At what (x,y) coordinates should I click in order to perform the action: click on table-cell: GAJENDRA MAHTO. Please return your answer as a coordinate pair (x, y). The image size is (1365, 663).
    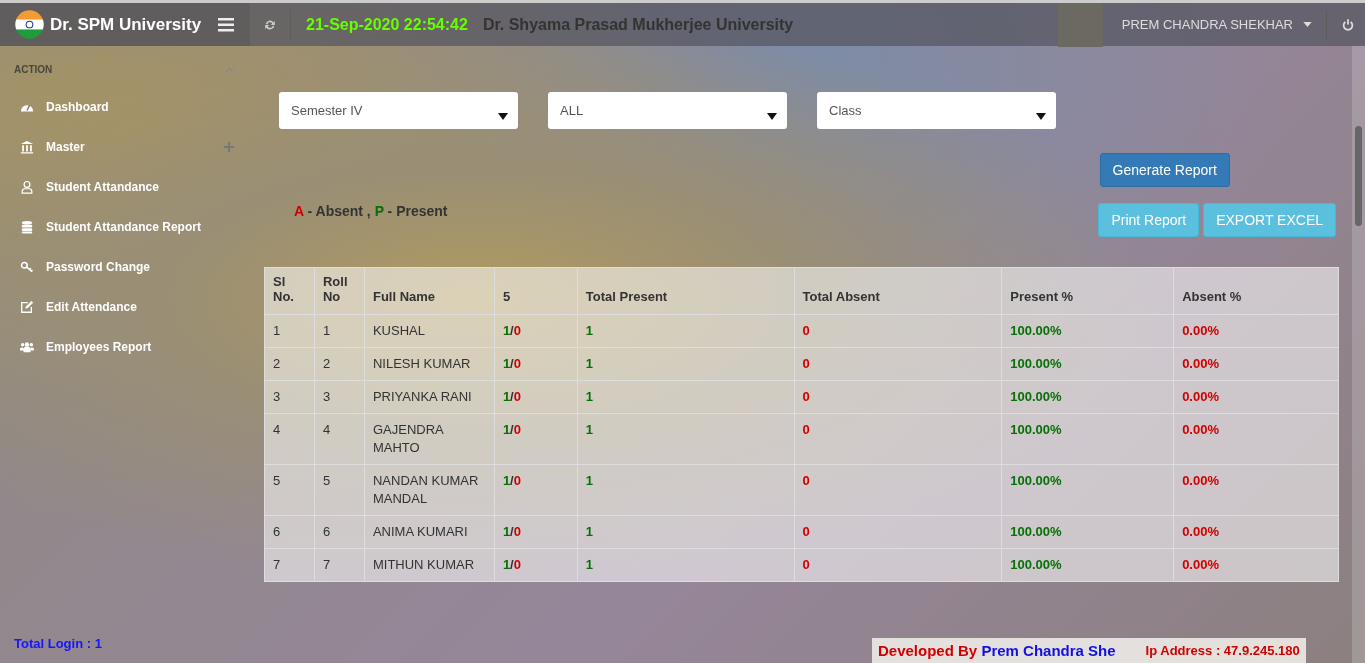
    Looking at the image, I should click on (429, 439).